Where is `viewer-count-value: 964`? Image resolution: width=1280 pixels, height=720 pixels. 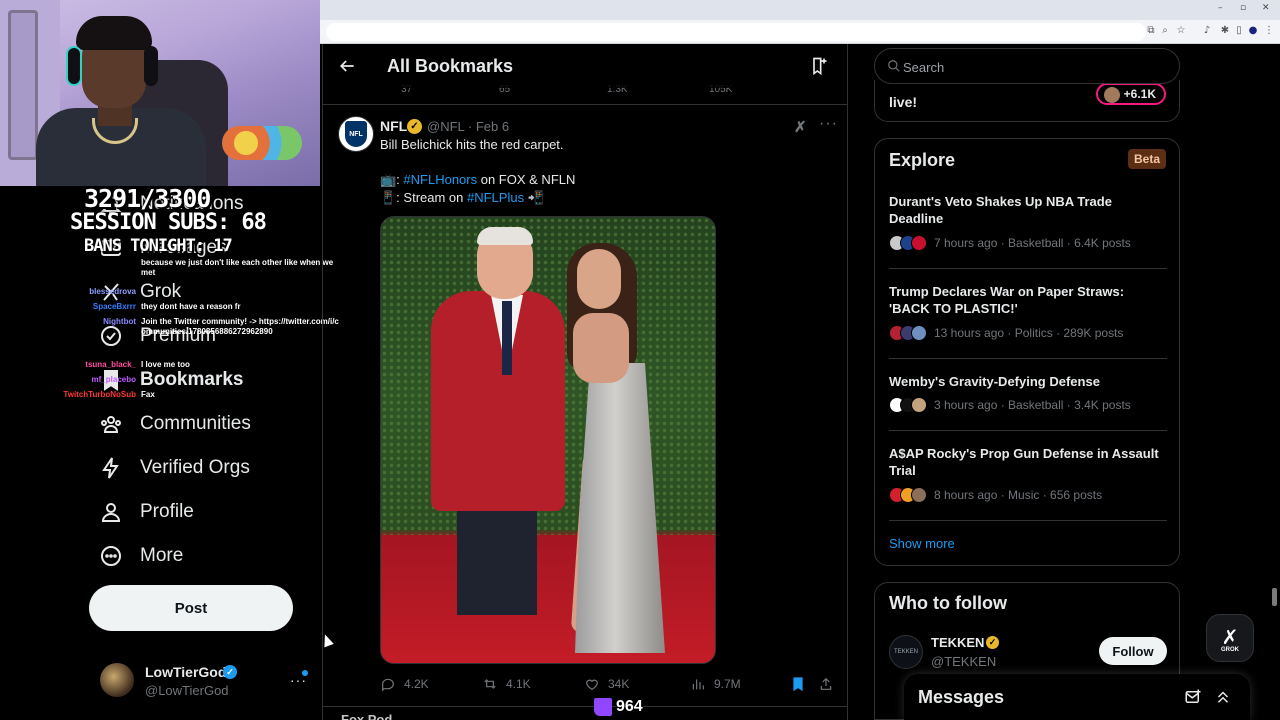
viewer-count-value: 964 is located at coordinates (629, 706).